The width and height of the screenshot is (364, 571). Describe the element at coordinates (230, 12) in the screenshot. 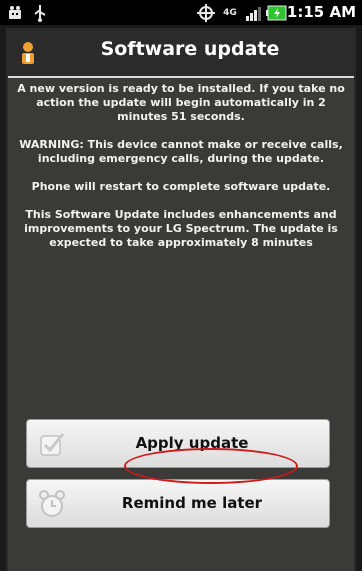

I see `4g-icon: 4G` at that location.